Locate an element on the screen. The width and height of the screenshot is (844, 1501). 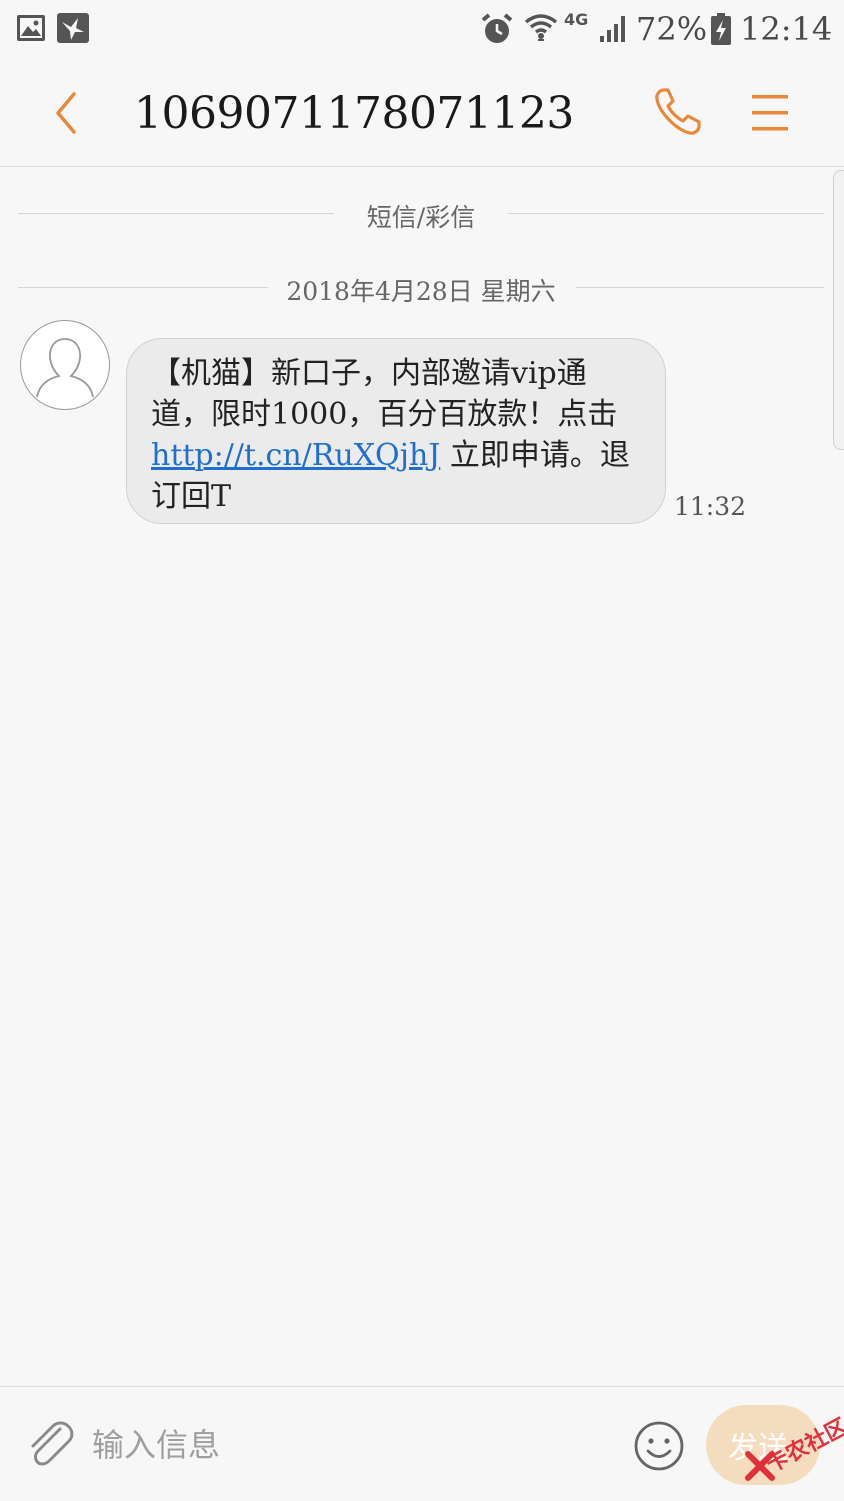
wifi-icon is located at coordinates (541, 27).